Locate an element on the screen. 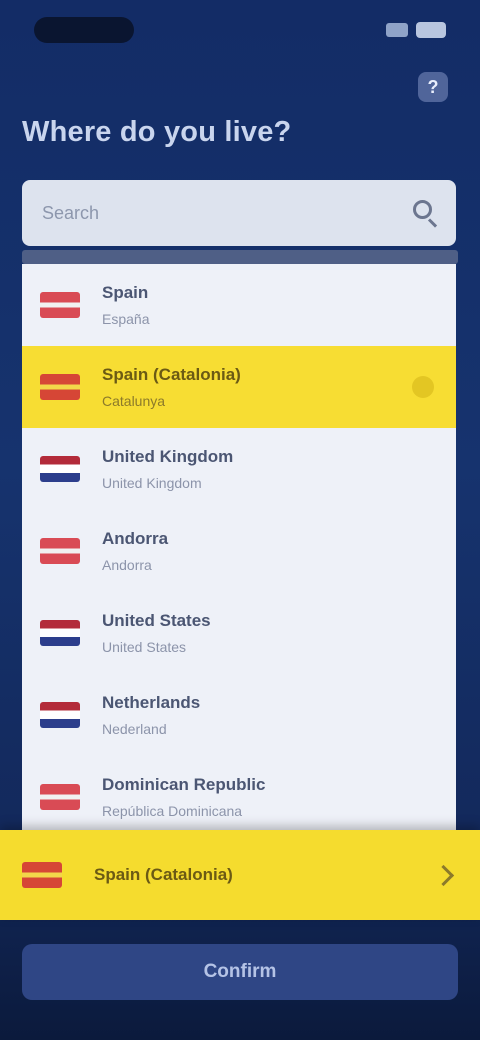  help-icon: ? is located at coordinates (433, 87).